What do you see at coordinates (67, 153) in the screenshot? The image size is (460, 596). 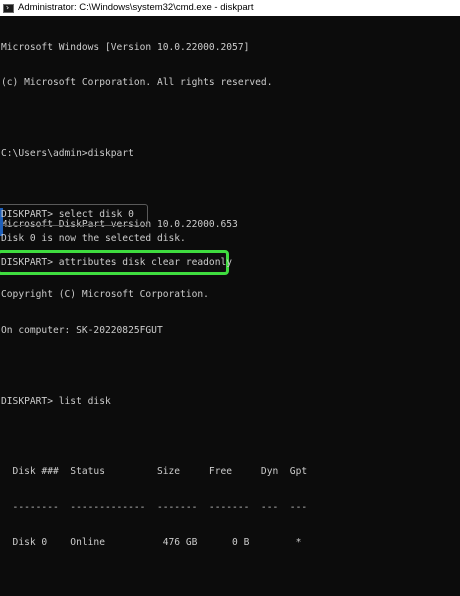 I see `console-line: C:\Users\admin>diskpart` at bounding box center [67, 153].